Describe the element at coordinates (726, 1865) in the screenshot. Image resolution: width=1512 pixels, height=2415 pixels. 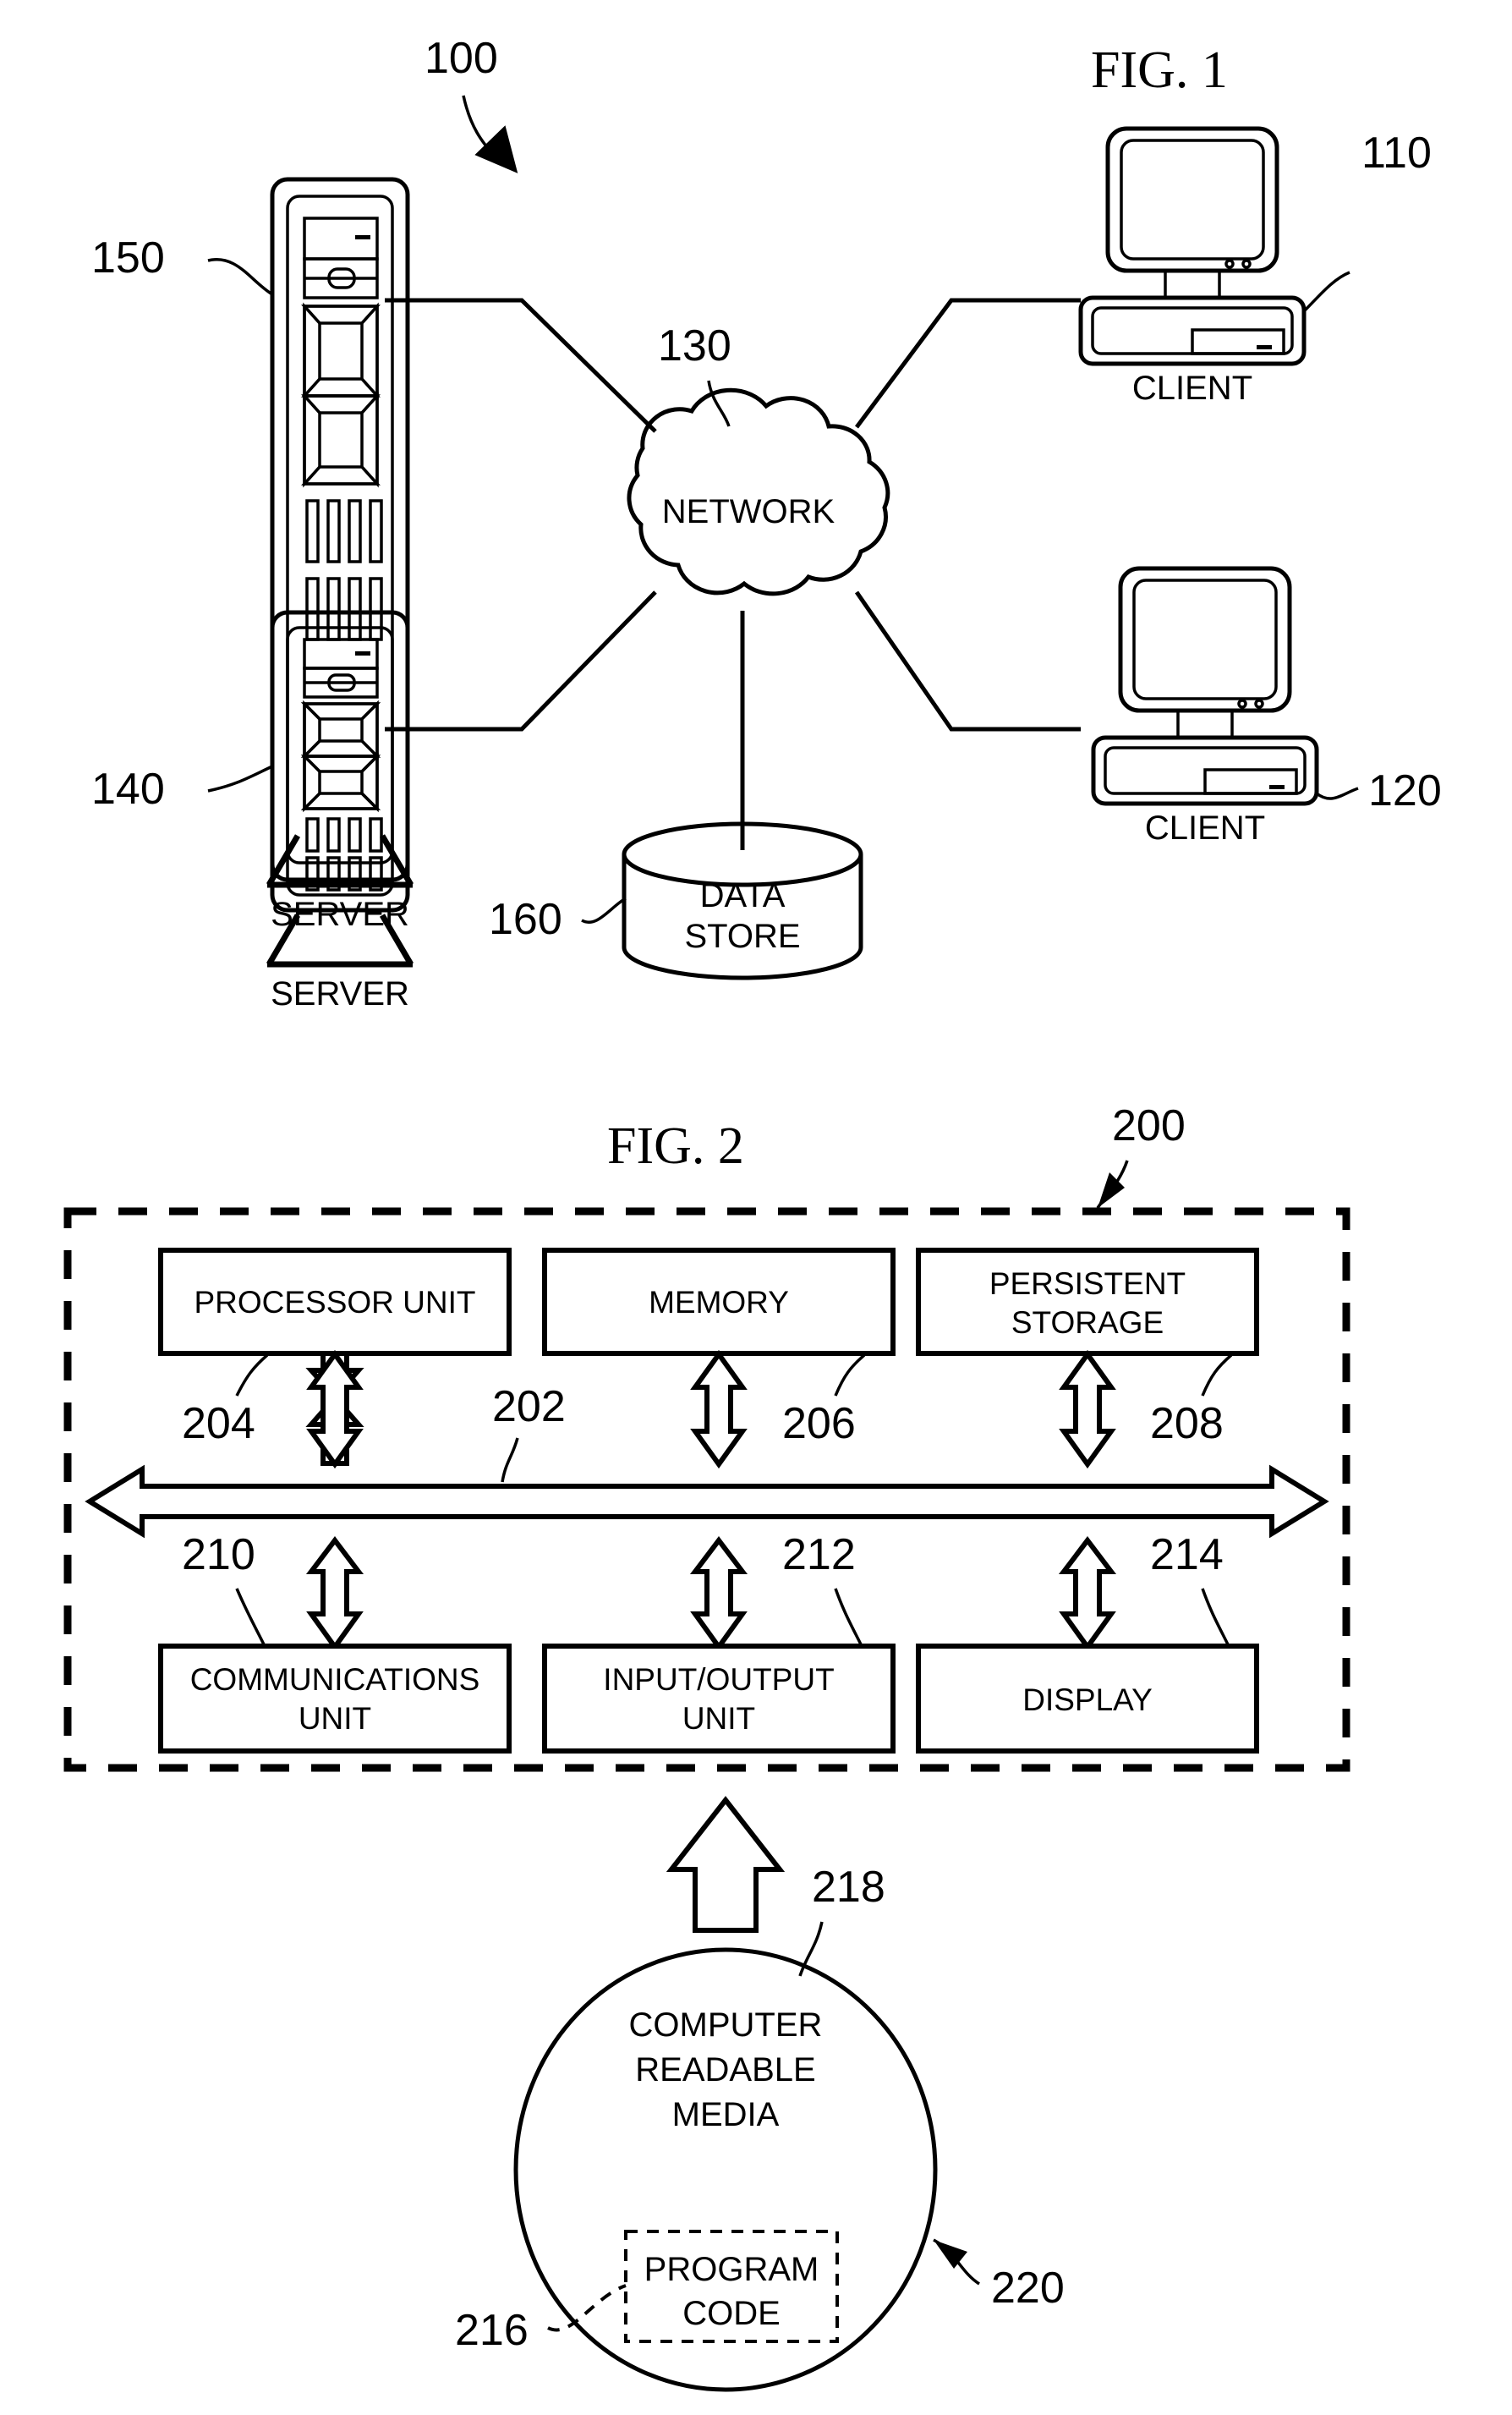
I see `program-code-transfer-arrow` at that location.